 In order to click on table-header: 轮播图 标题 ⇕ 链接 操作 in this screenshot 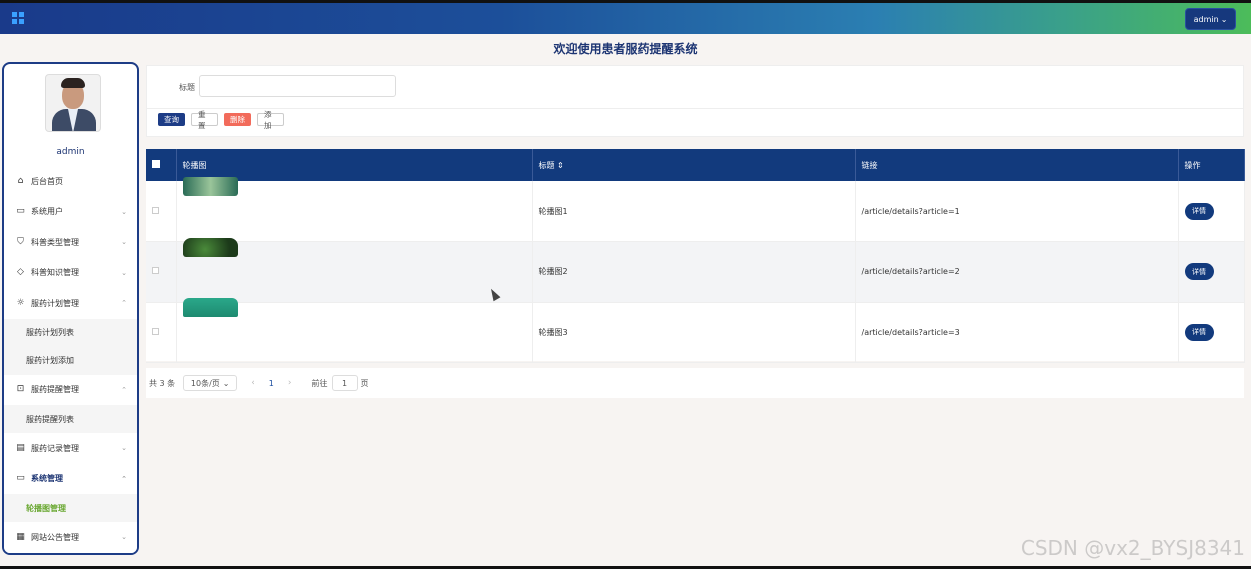, I will do `click(695, 165)`.